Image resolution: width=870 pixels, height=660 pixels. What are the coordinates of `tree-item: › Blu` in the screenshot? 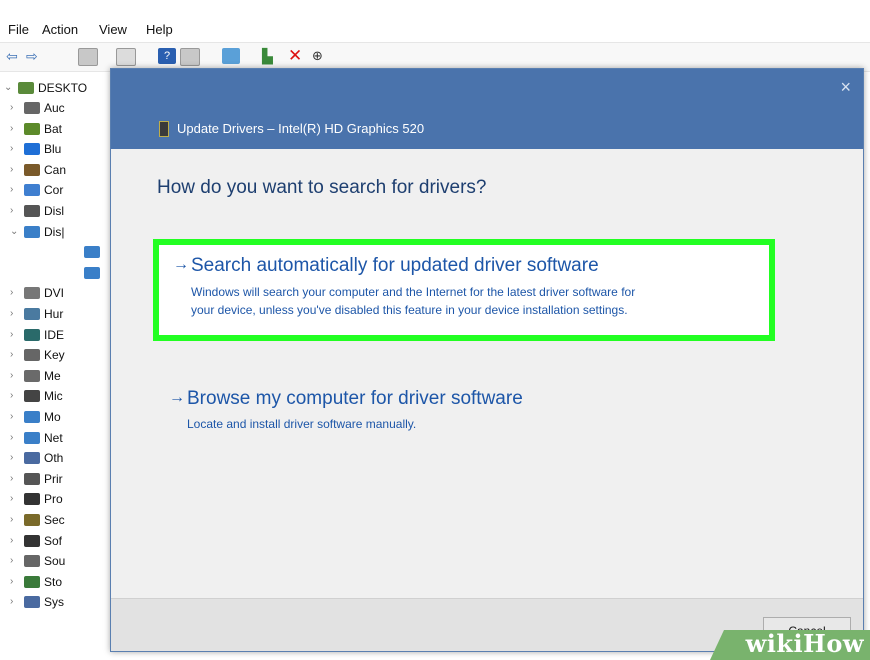 It's located at (59, 149).